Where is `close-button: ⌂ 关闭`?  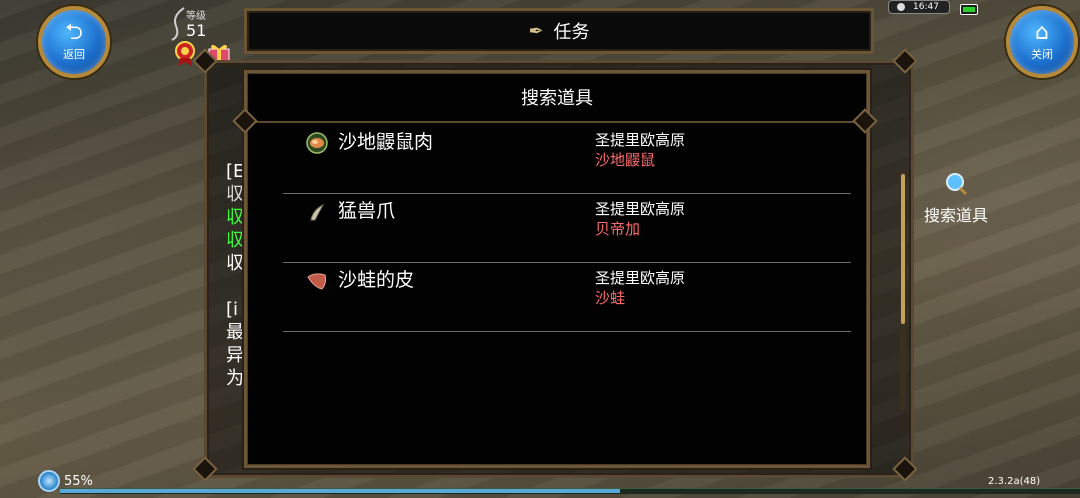
close-button: ⌂ 关闭 is located at coordinates (1042, 42).